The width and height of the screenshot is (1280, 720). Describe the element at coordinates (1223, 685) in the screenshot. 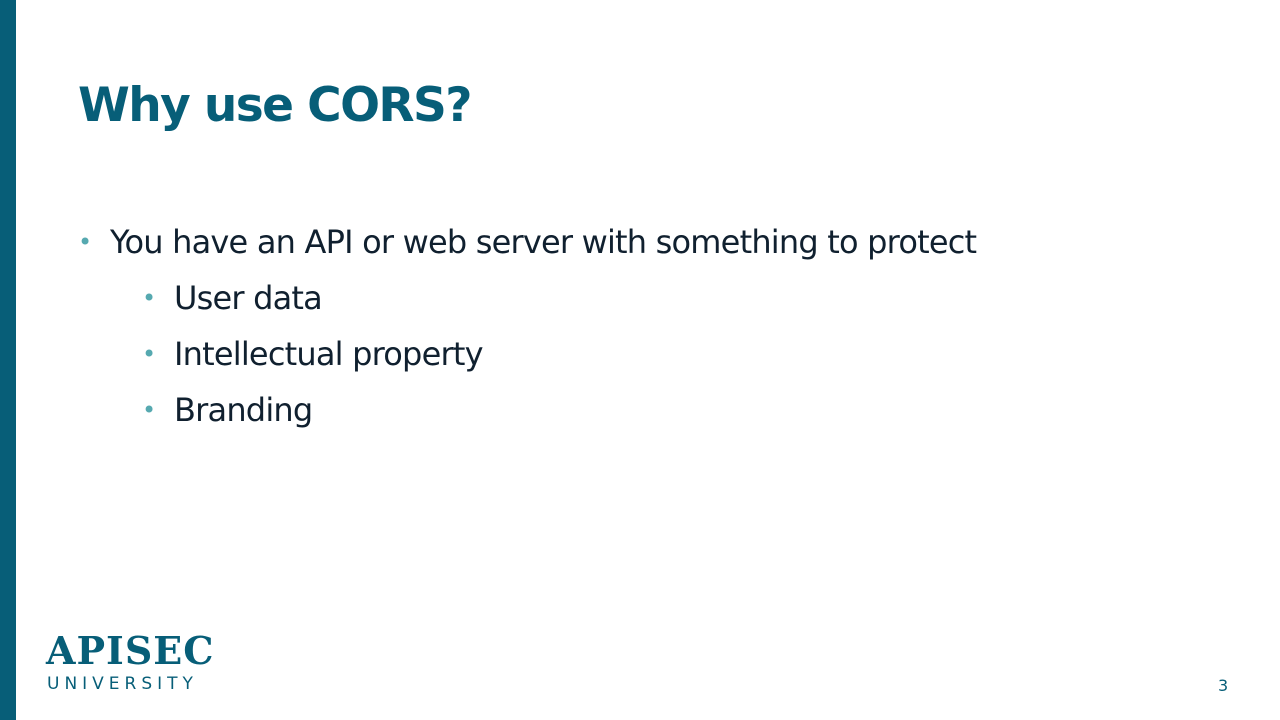

I see `page-number: 3` at that location.